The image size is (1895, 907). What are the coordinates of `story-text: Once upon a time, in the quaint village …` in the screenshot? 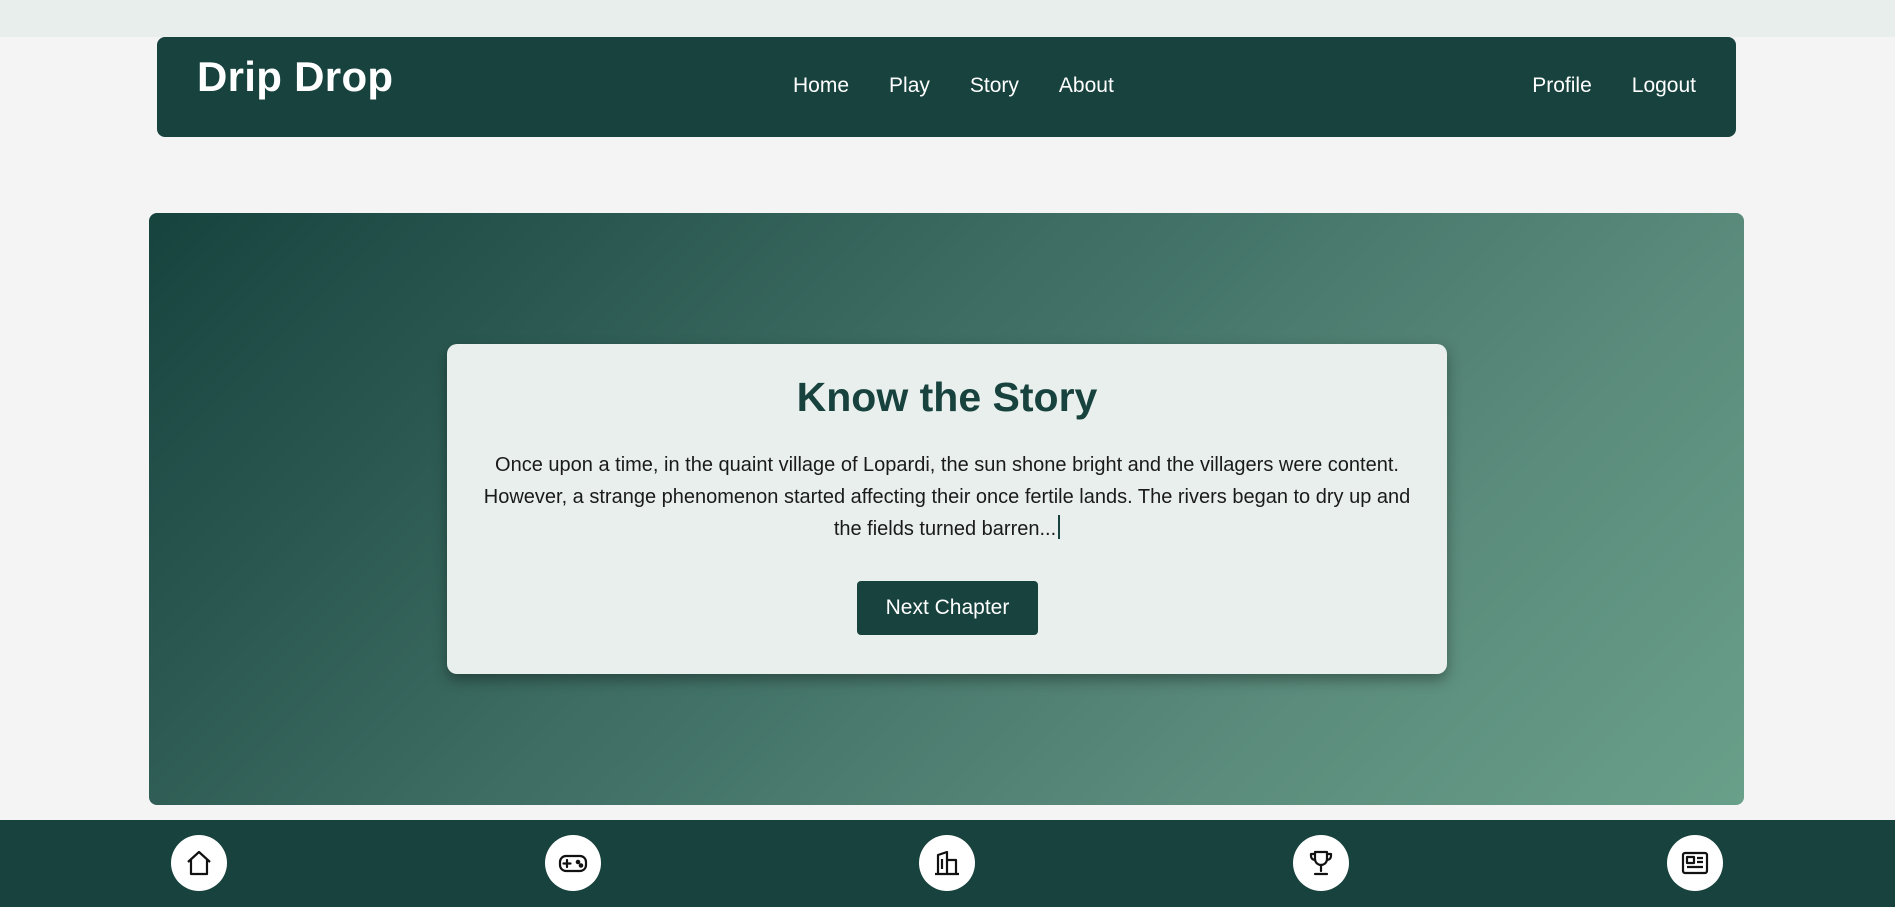 It's located at (947, 497).